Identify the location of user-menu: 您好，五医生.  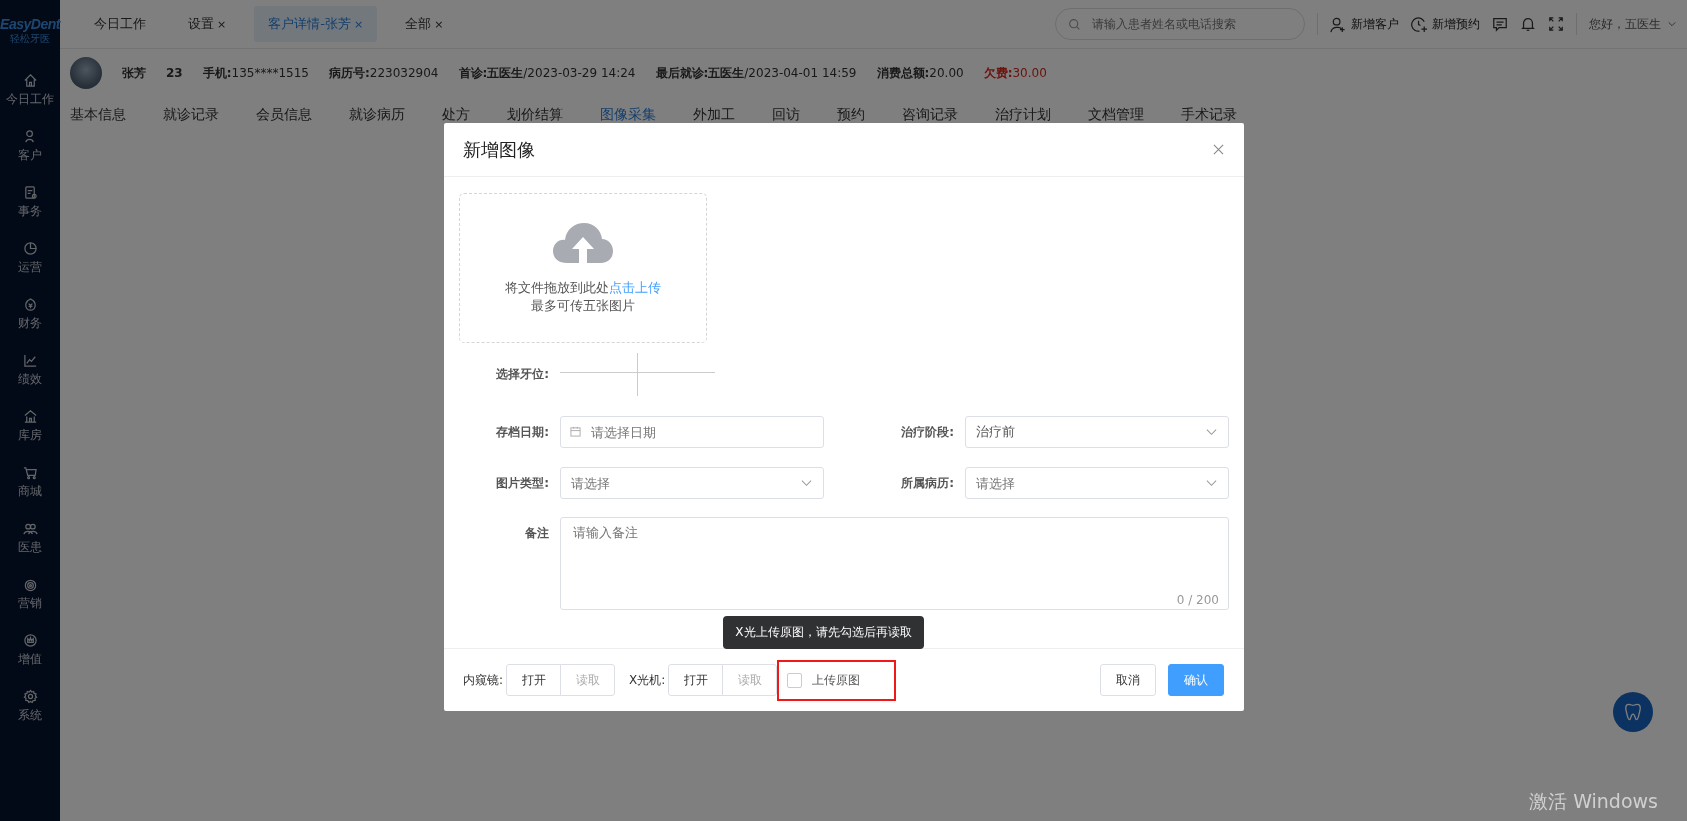
(1633, 24).